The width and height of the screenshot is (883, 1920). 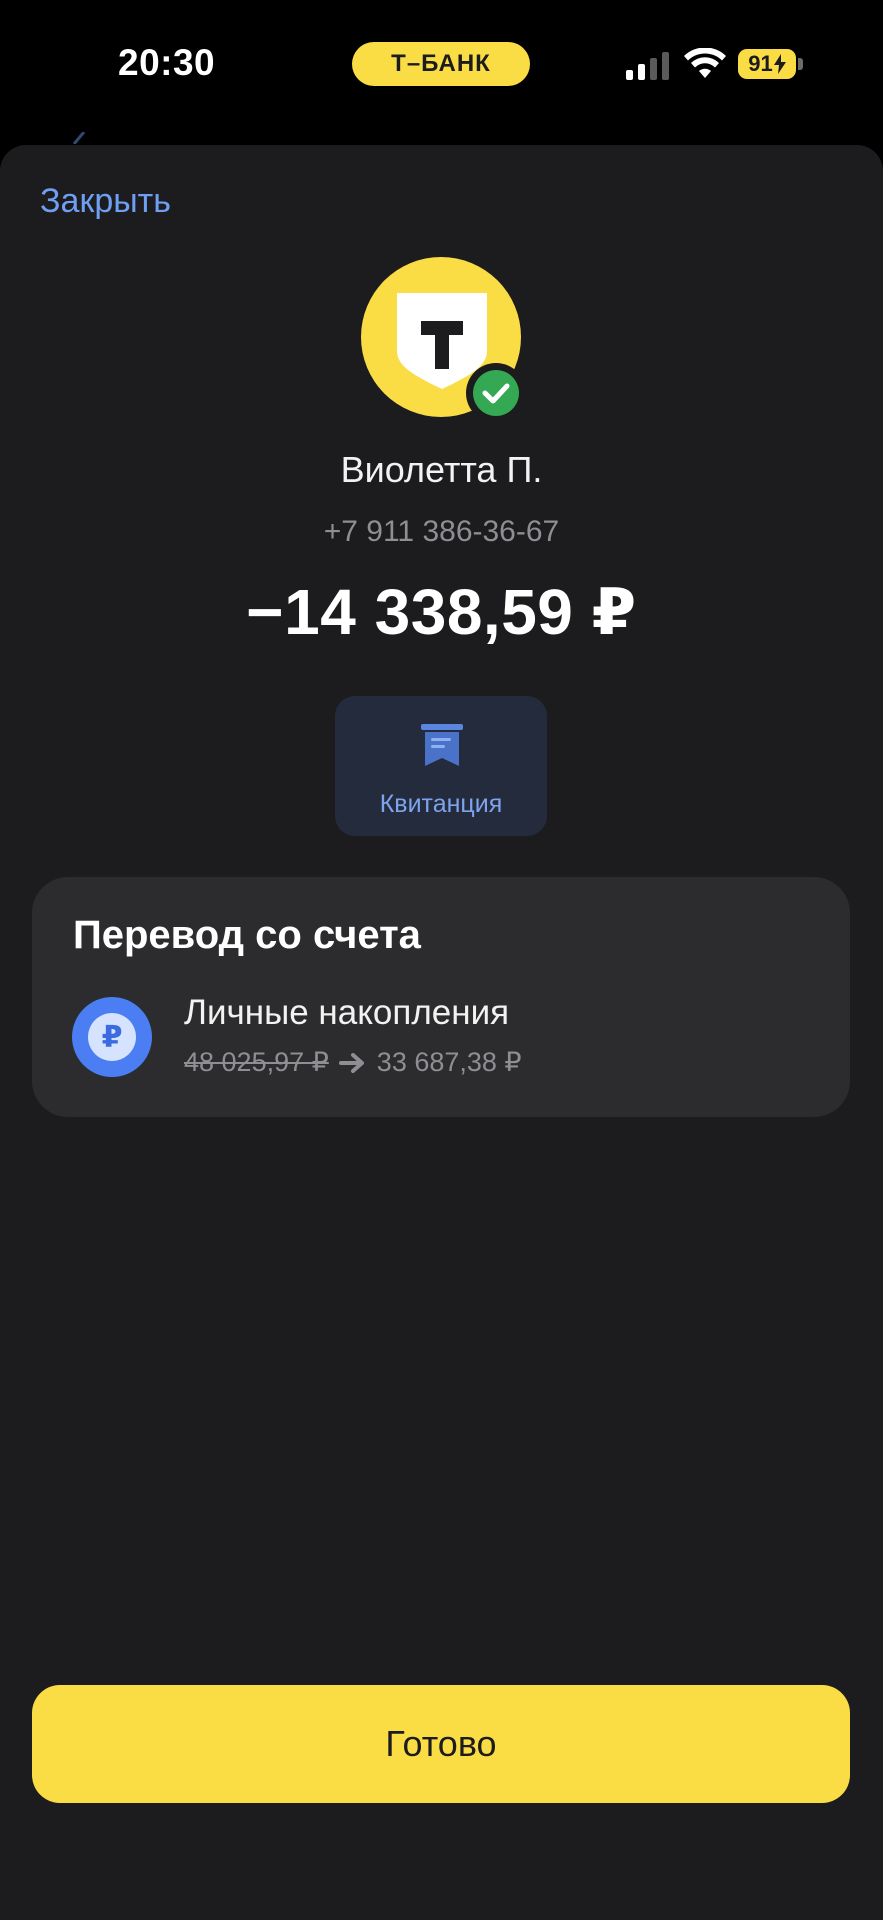 I want to click on recipient-phone: +7 911 386-36-67, so click(x=441, y=531).